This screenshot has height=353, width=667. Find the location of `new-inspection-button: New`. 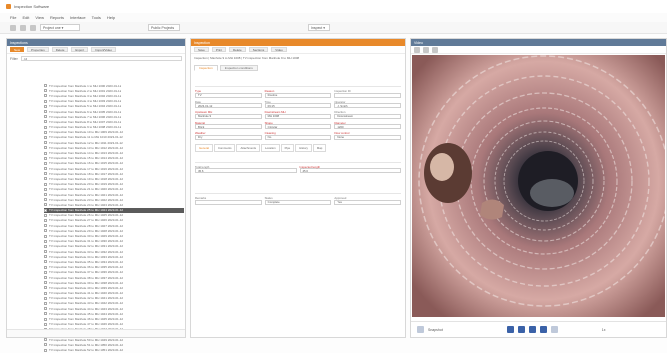

new-inspection-button: New is located at coordinates (17, 49).